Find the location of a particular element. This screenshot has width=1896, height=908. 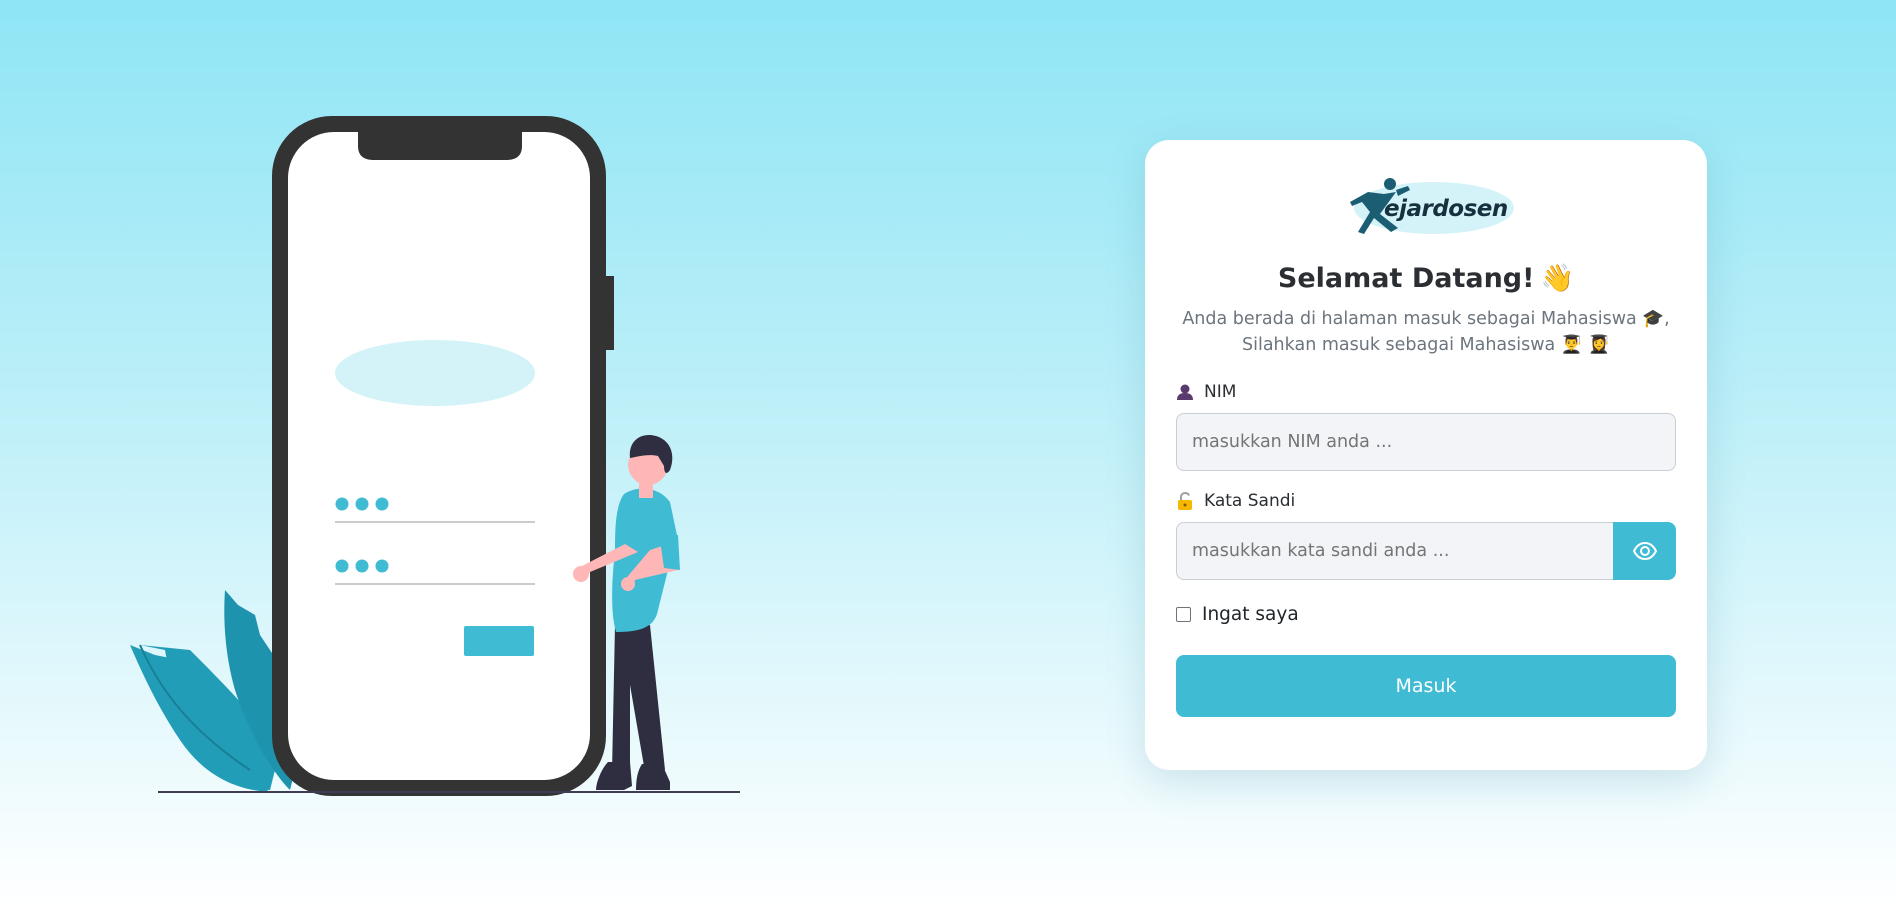

toggle-password-button is located at coordinates (1644, 551).